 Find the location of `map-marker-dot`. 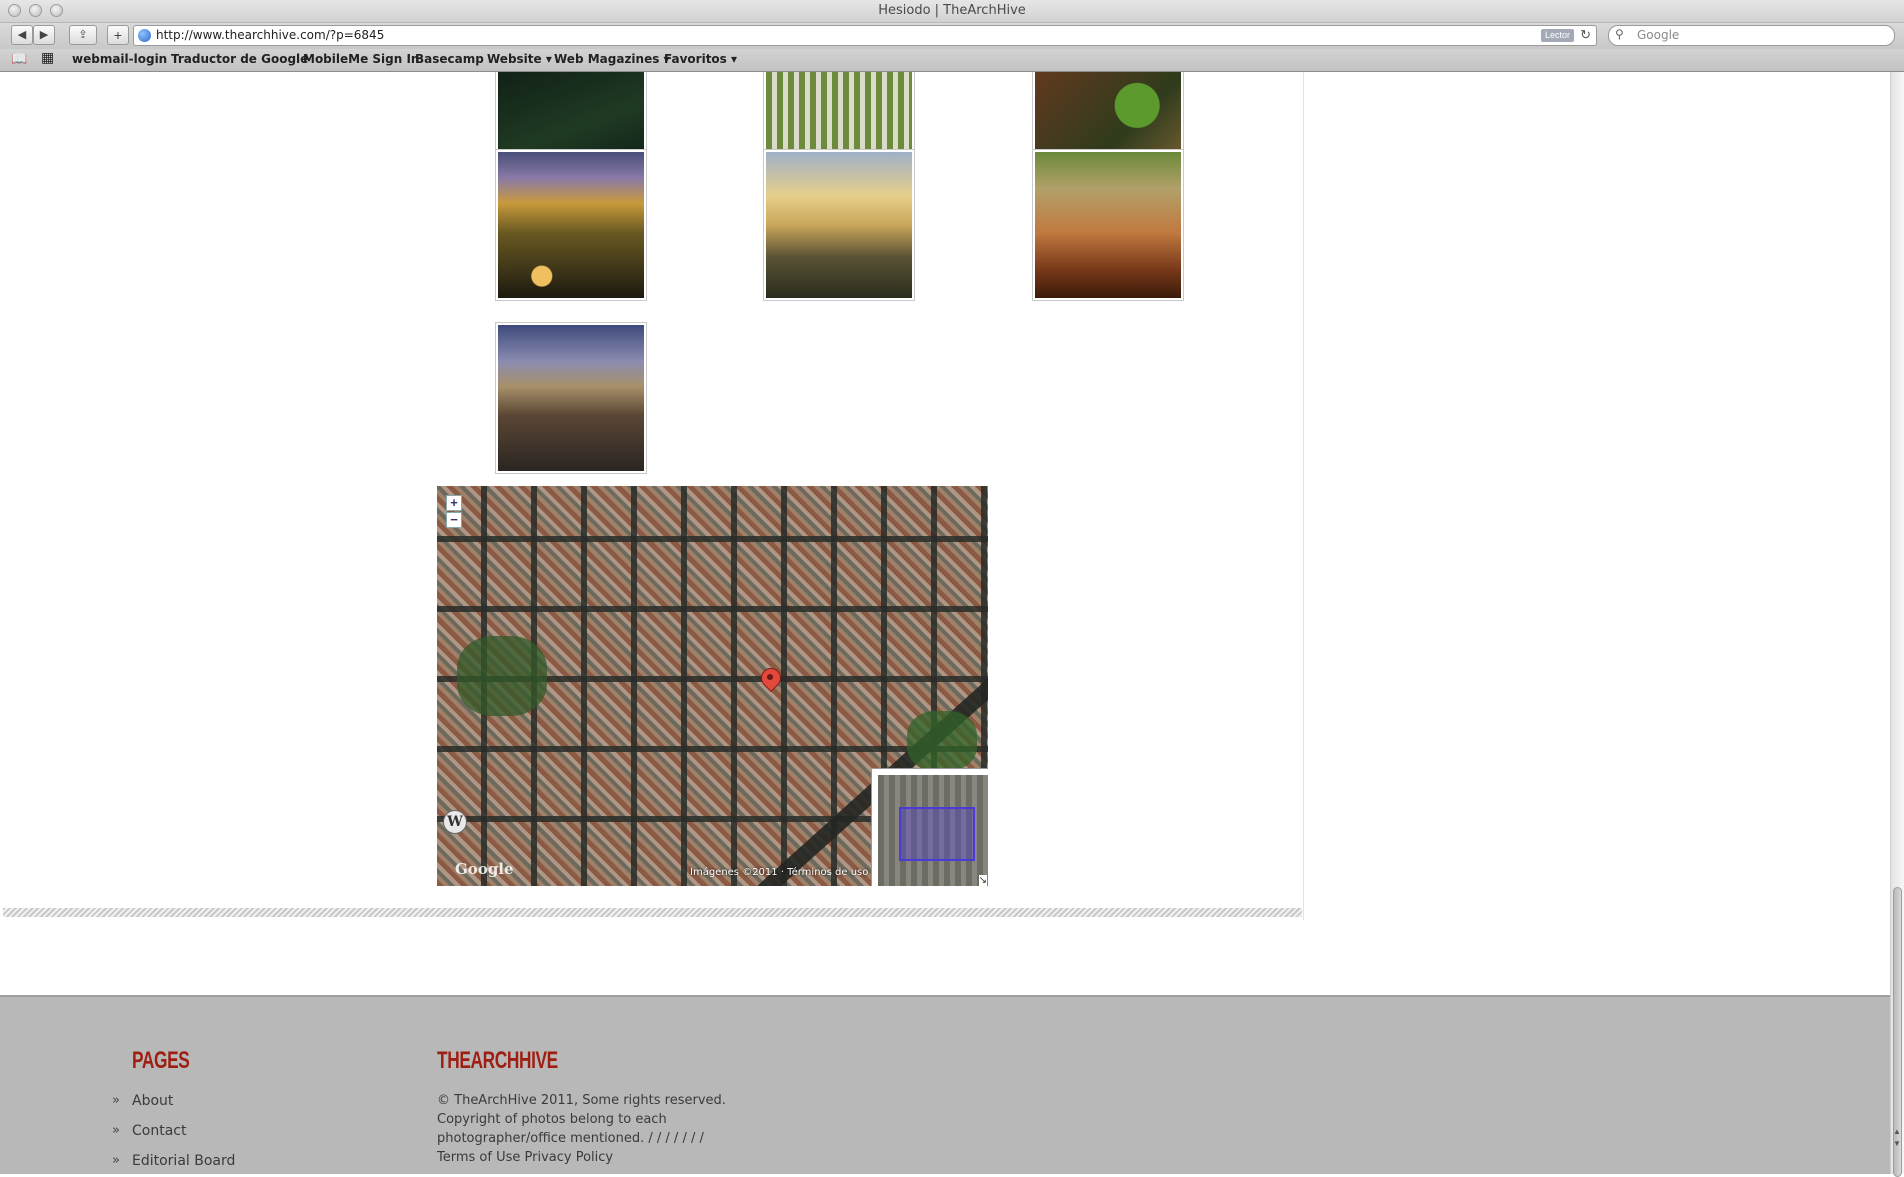

map-marker-dot is located at coordinates (770, 677).